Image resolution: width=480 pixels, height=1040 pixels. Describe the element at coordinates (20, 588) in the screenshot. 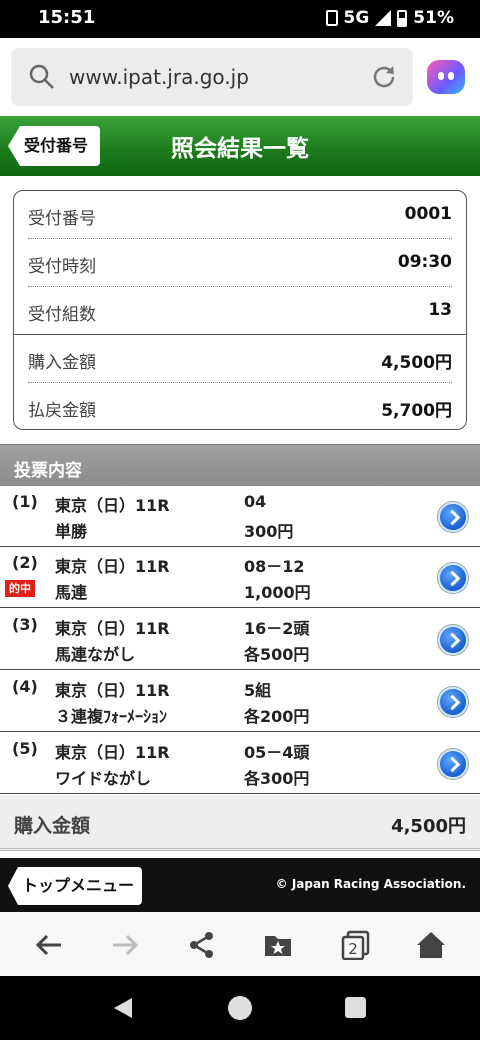

I see `hit-badge: 的中` at that location.